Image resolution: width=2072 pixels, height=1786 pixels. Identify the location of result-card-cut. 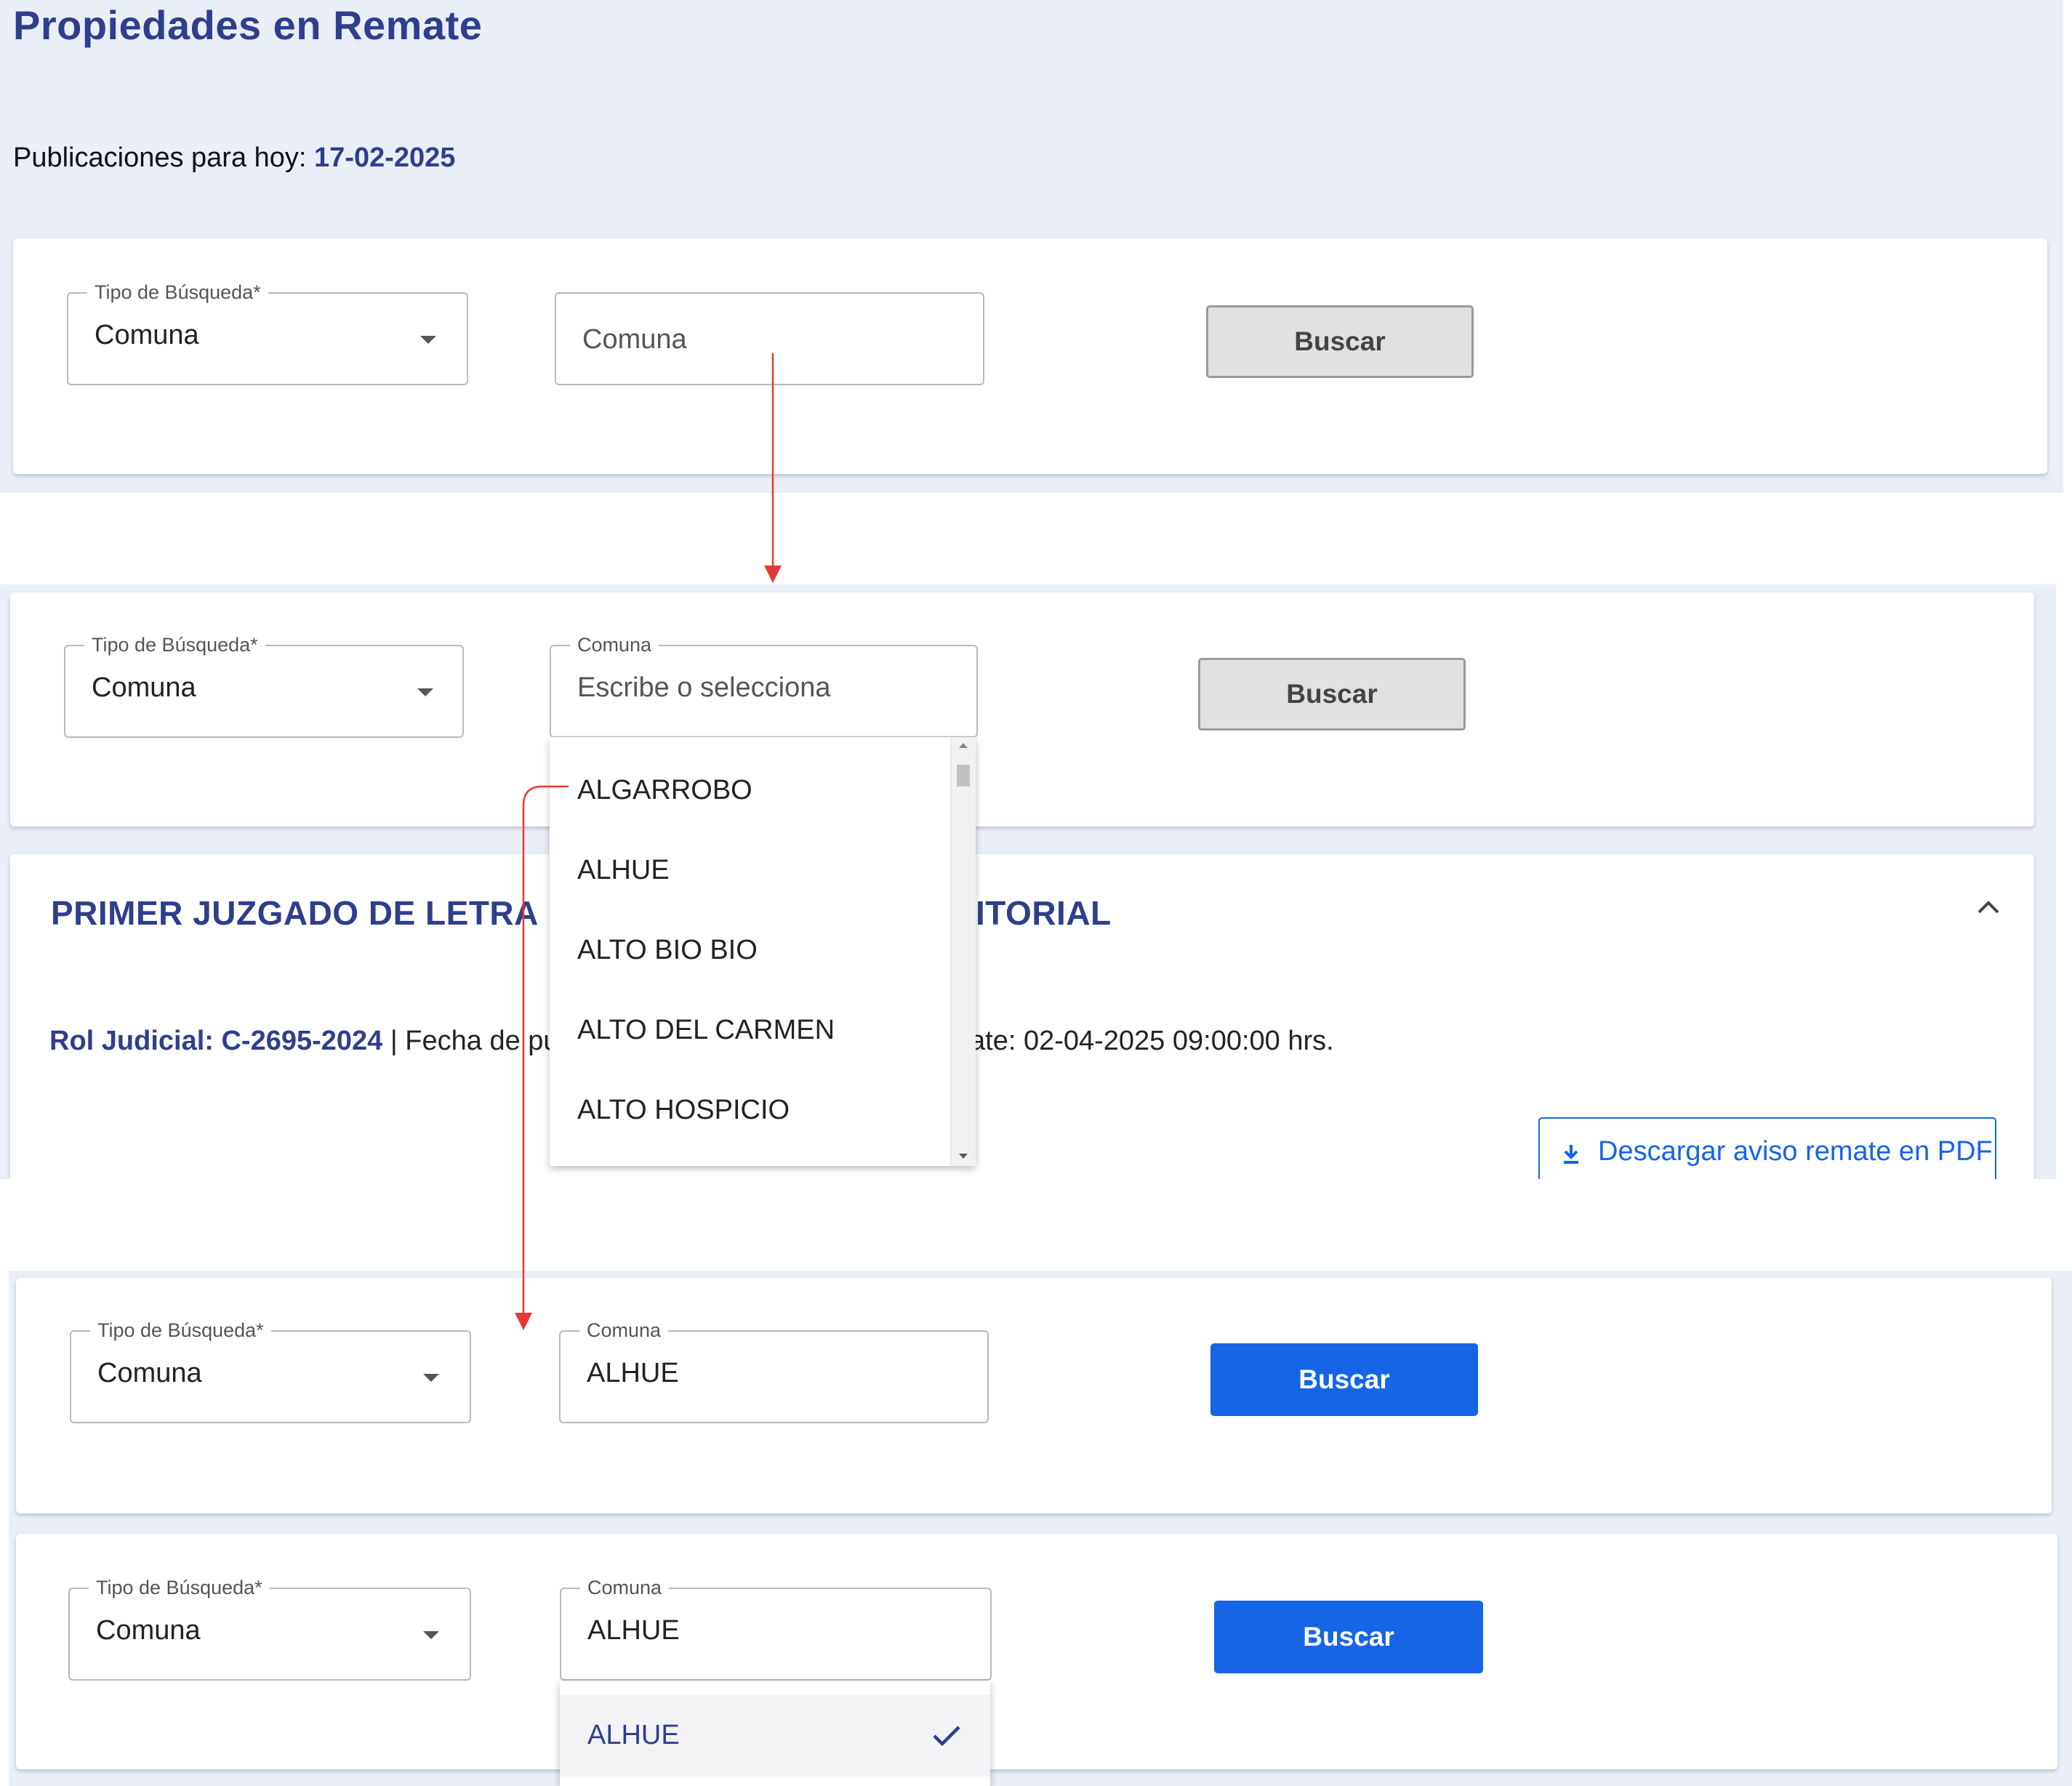
(1036, 1225).